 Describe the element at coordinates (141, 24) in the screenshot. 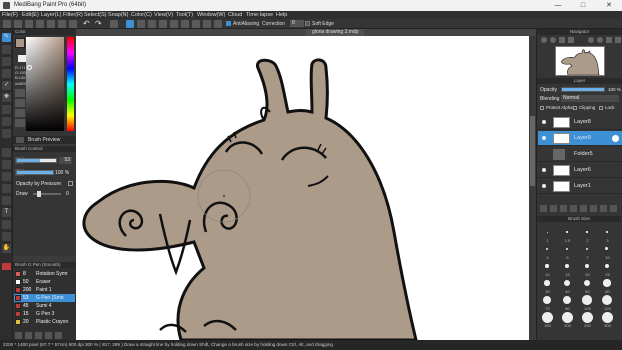

I see `select-lasso-icon` at that location.